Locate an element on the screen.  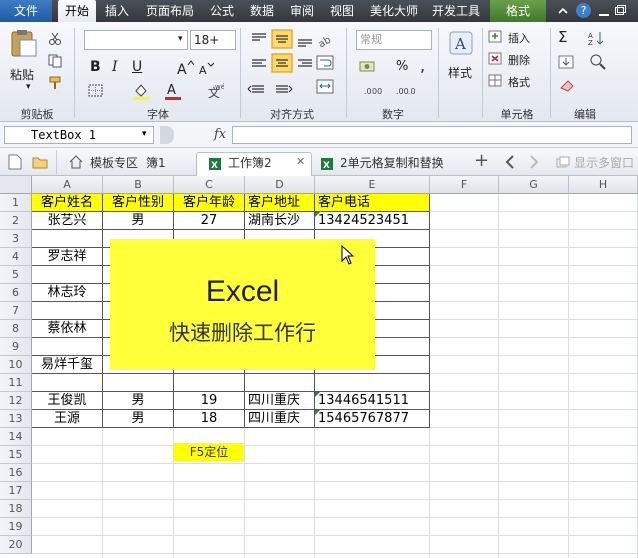
tab-home: 开始 is located at coordinates (77, 11).